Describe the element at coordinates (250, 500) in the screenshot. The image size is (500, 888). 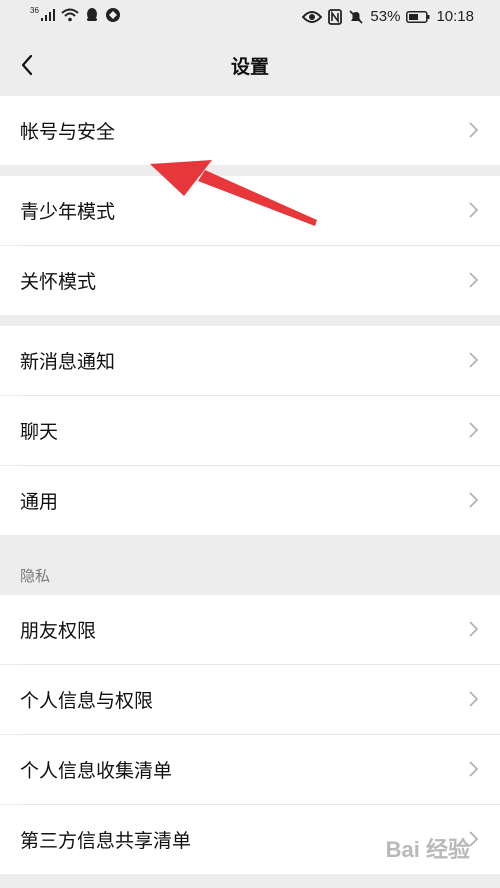
I see `setting-general: 通用` at that location.